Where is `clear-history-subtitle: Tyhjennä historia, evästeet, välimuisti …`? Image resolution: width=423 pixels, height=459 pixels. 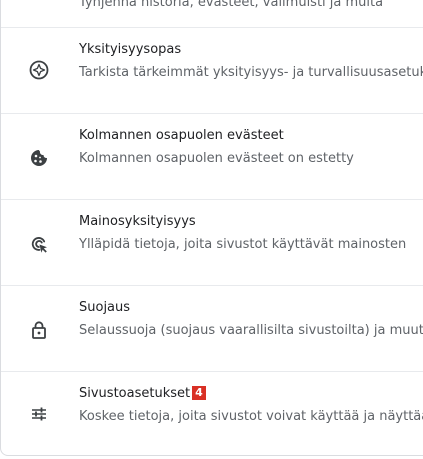 clear-history-subtitle: Tyhjennä historia, evästeet, välimuisti … is located at coordinates (231, 5).